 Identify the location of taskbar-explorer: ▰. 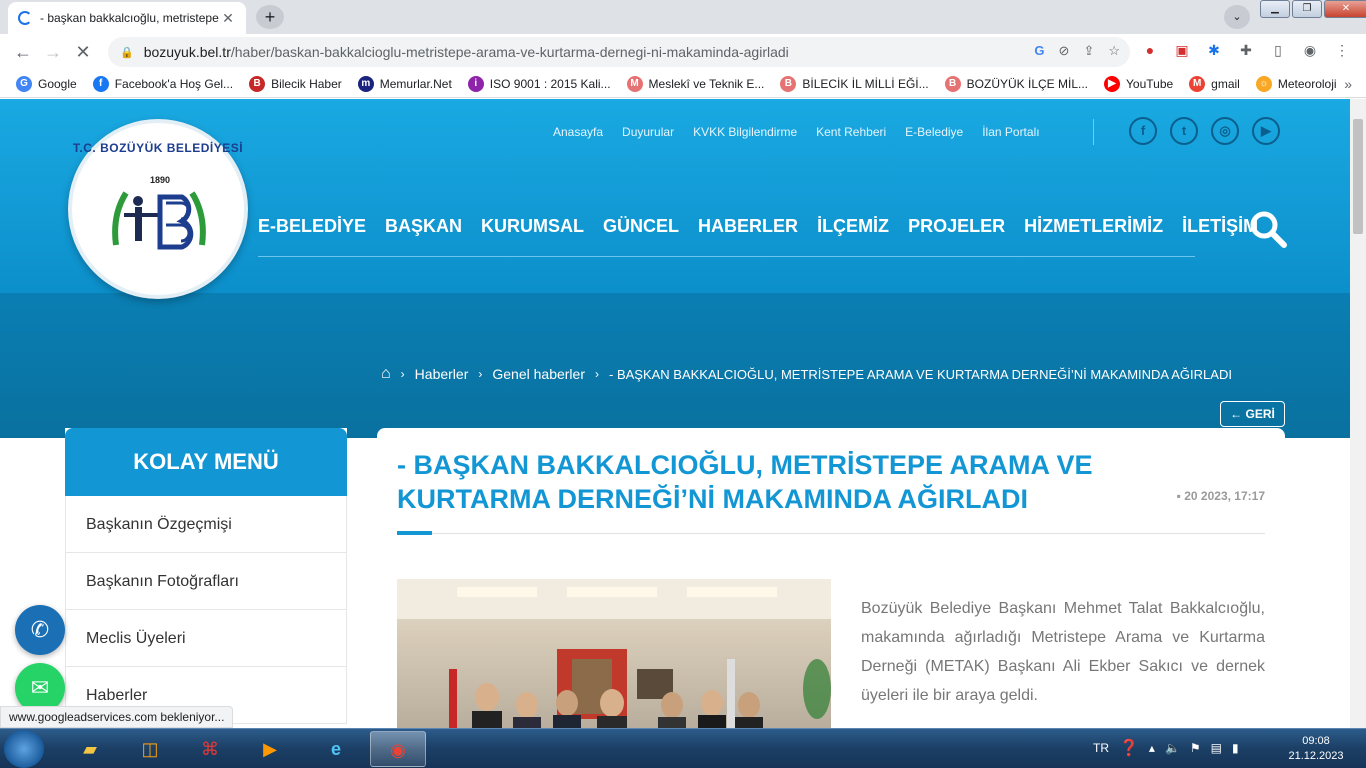
(90, 749).